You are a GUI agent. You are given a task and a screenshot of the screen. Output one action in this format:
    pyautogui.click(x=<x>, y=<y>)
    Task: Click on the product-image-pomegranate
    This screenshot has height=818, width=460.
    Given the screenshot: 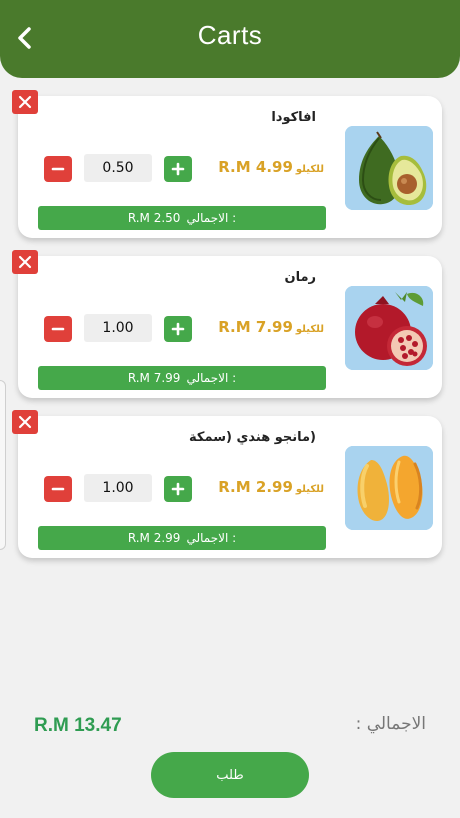 What is the action you would take?
    pyautogui.click(x=389, y=328)
    